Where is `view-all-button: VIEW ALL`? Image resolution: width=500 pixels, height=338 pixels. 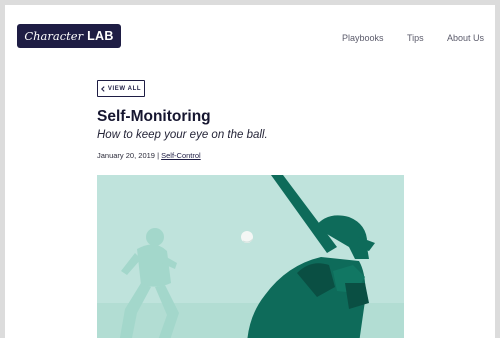
view-all-button: VIEW ALL is located at coordinates (121, 88).